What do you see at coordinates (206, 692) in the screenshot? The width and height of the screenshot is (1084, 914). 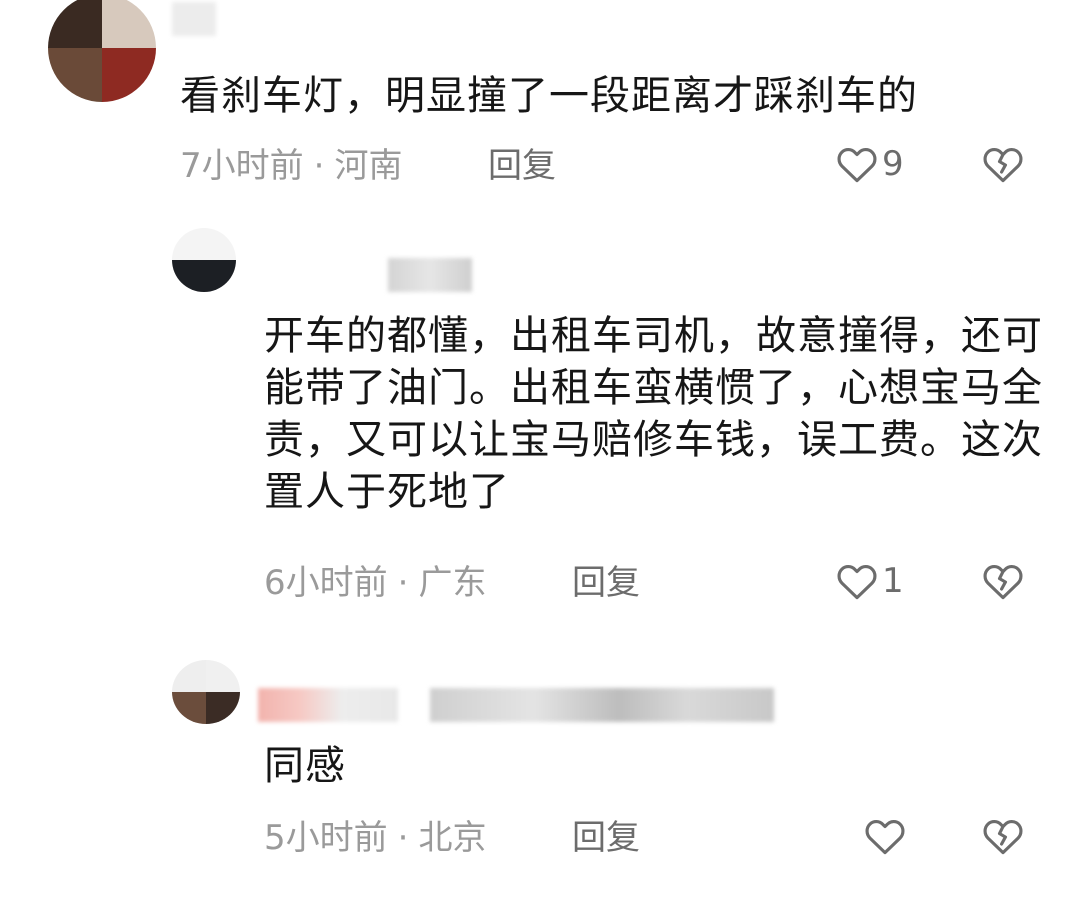 I see `avatar` at bounding box center [206, 692].